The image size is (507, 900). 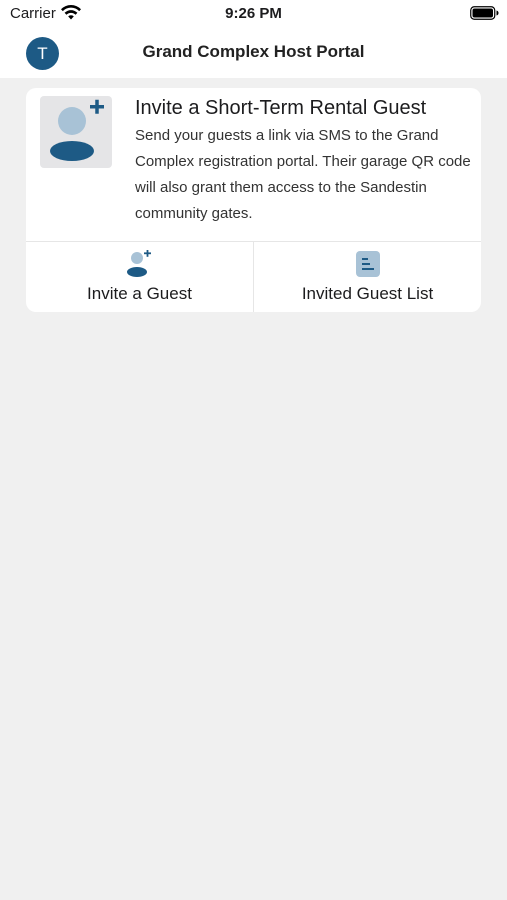 What do you see at coordinates (253, 51) in the screenshot?
I see `page-title: Grand Complex Host Portal` at bounding box center [253, 51].